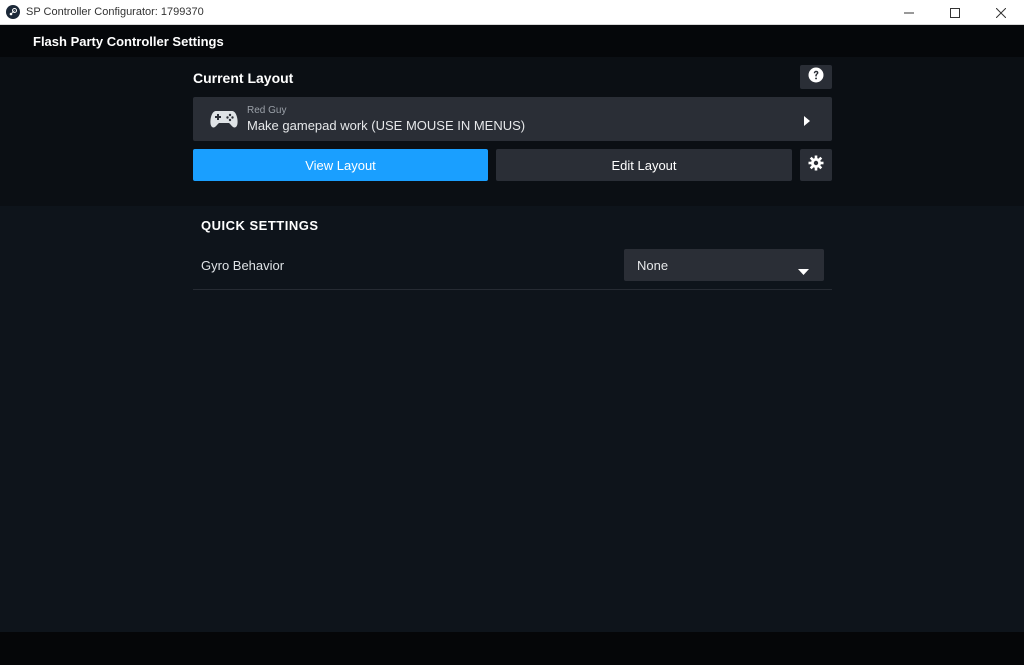 The height and width of the screenshot is (665, 1024). What do you see at coordinates (512, 648) in the screenshot?
I see `footer-bar` at bounding box center [512, 648].